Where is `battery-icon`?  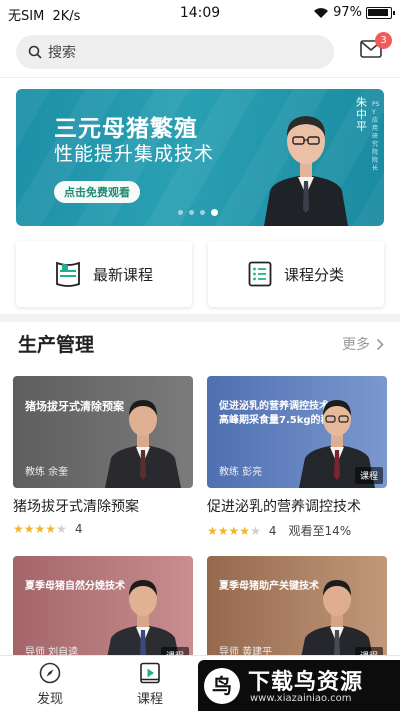 battery-icon is located at coordinates (380, 12).